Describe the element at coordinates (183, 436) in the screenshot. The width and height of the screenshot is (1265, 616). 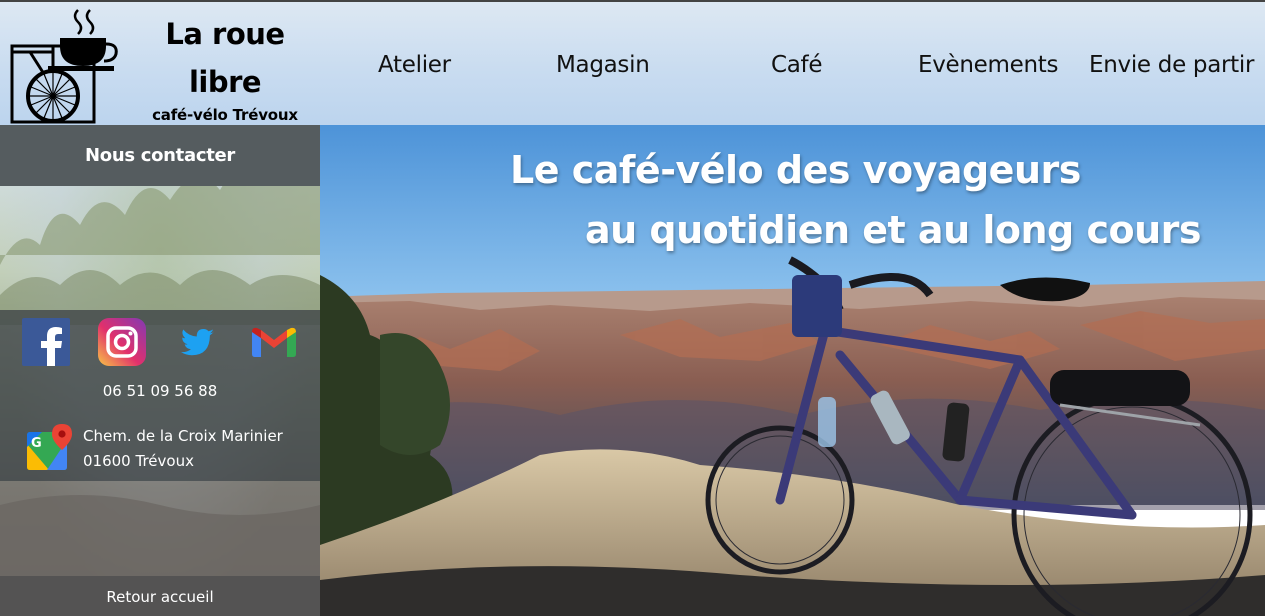
I see `address-line-1: Chem. de la Croix Marinier` at that location.